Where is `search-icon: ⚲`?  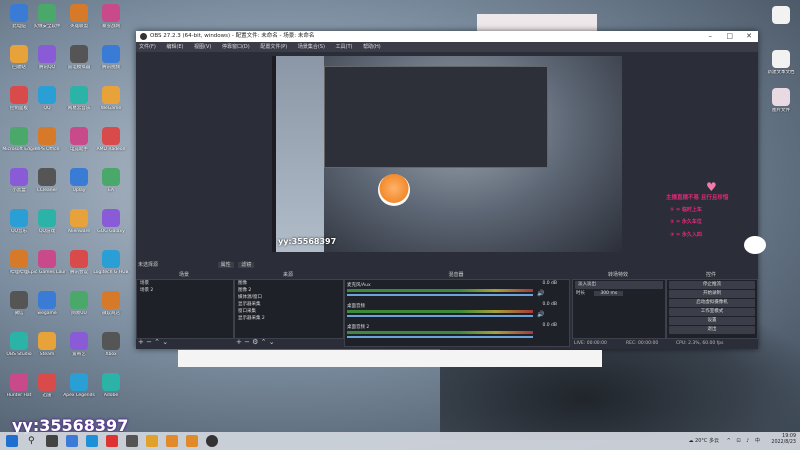
search-icon: ⚲ is located at coordinates (34, 441).